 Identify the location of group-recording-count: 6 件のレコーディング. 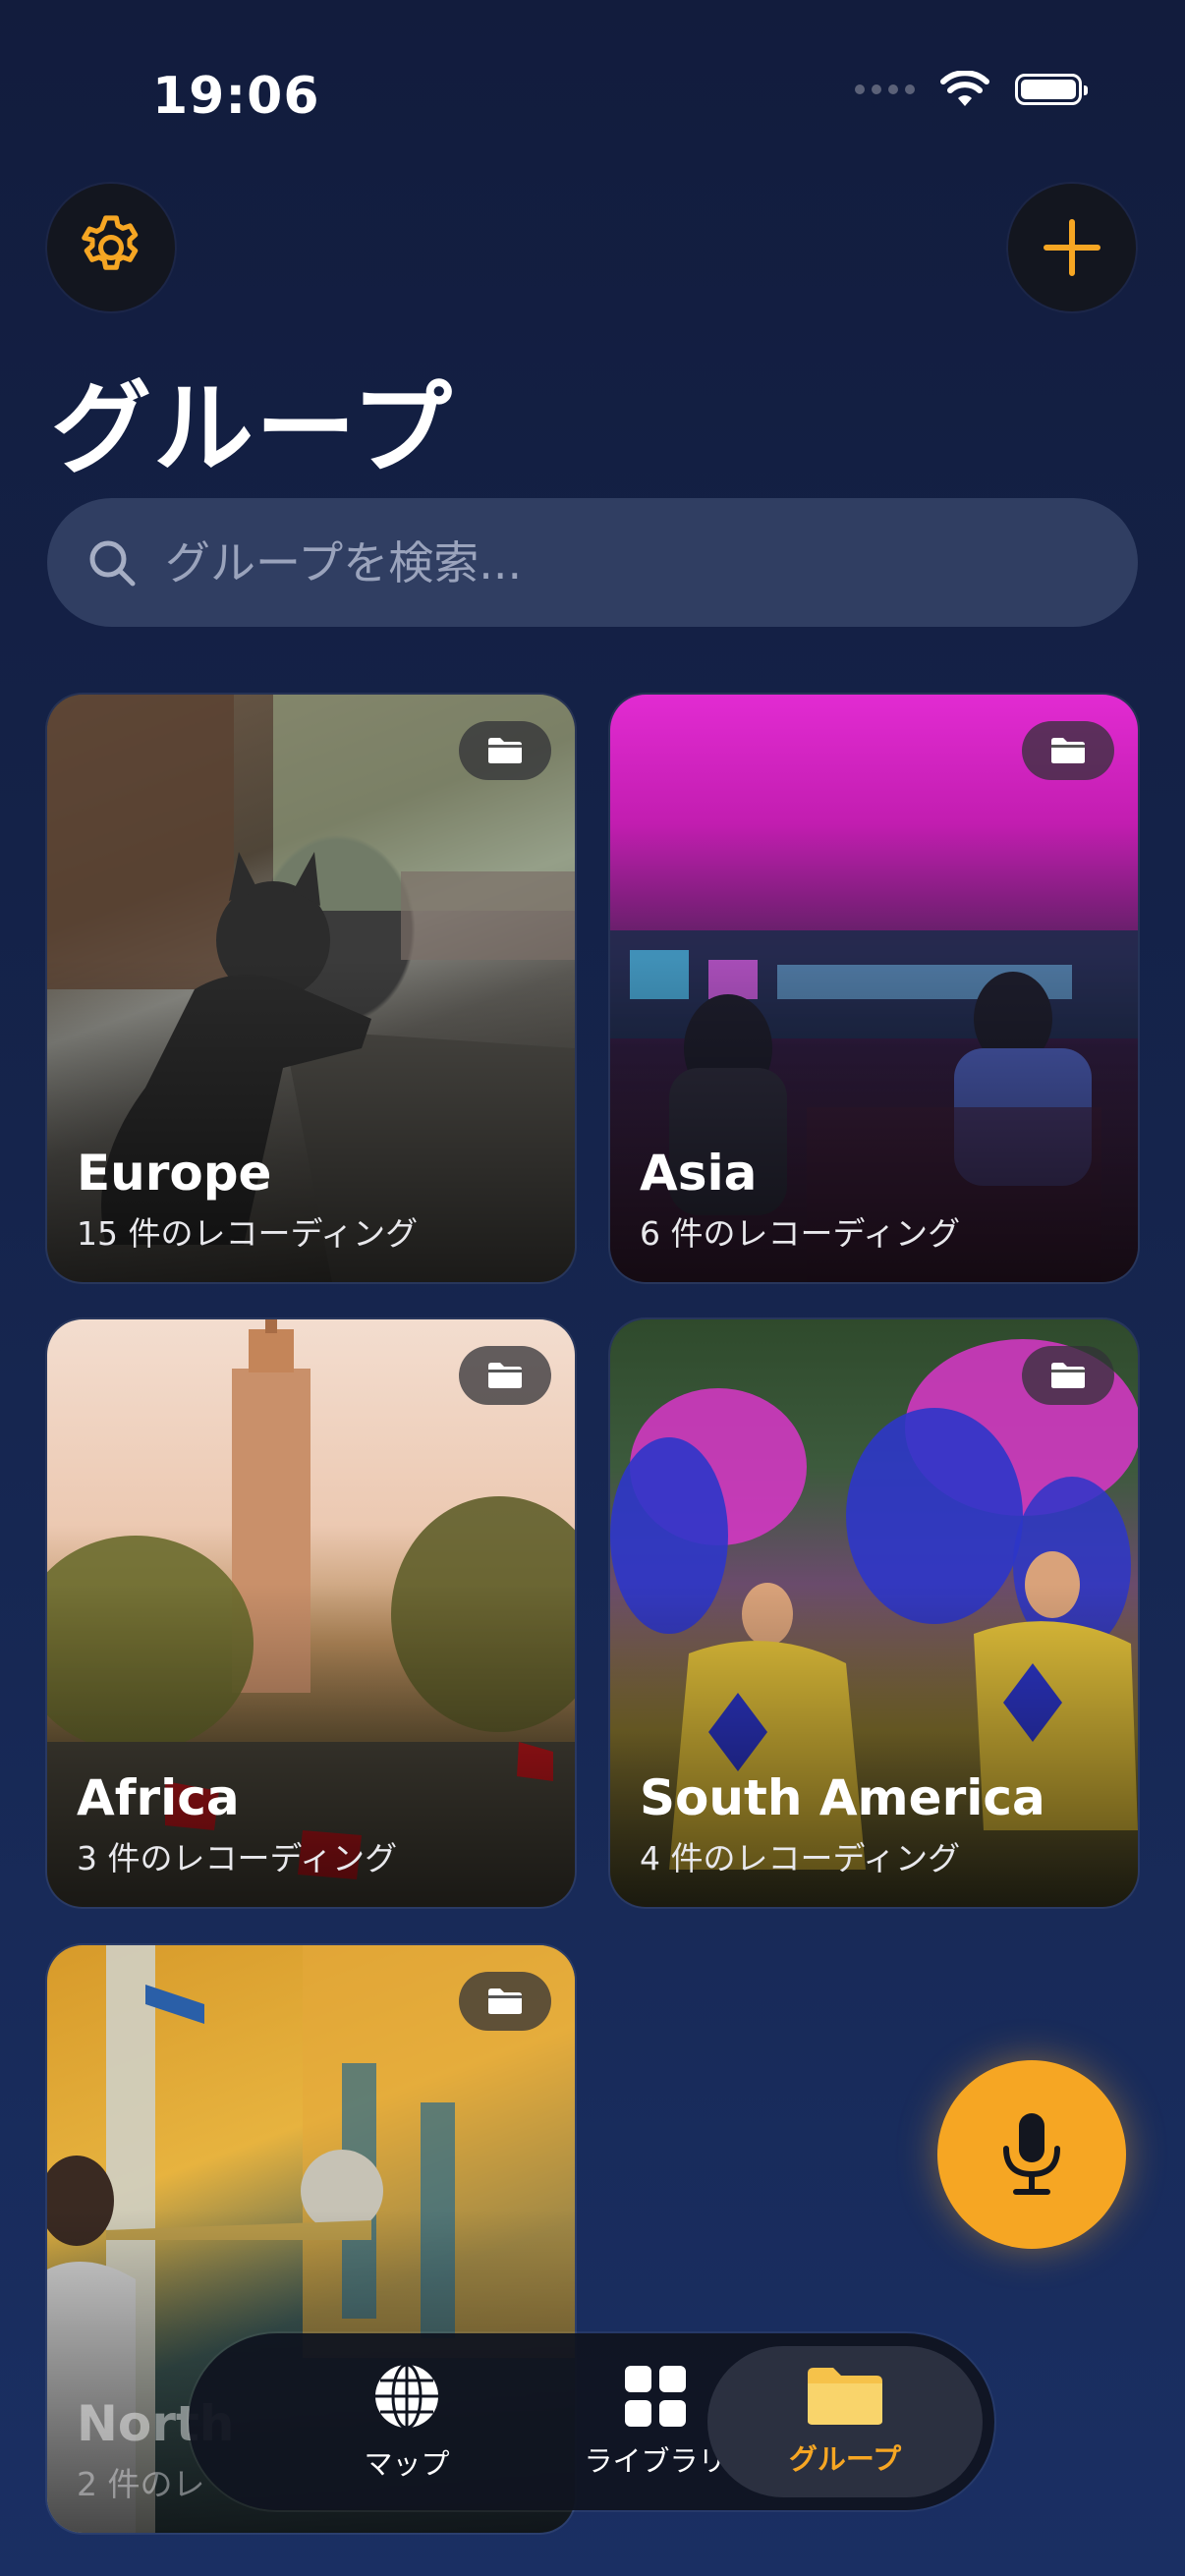
(801, 1233).